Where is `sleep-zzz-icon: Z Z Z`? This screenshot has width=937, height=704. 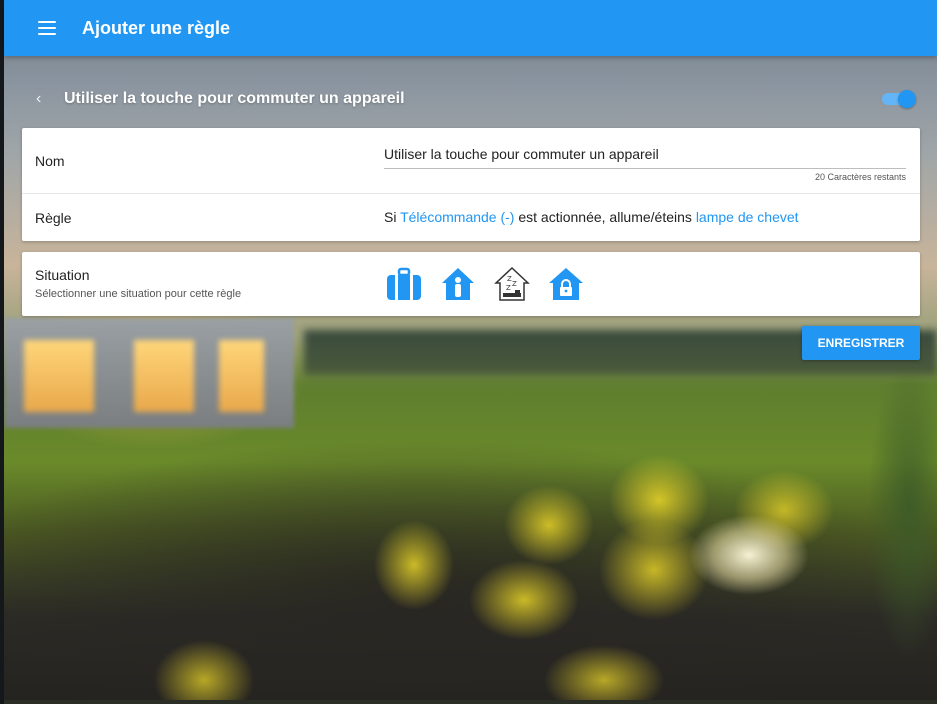 sleep-zzz-icon: Z Z Z is located at coordinates (512, 284).